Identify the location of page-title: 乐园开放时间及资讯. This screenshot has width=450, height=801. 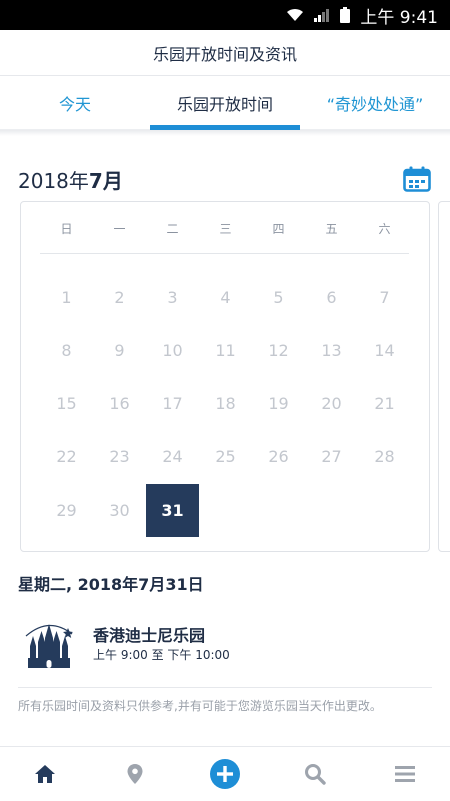
(225, 53).